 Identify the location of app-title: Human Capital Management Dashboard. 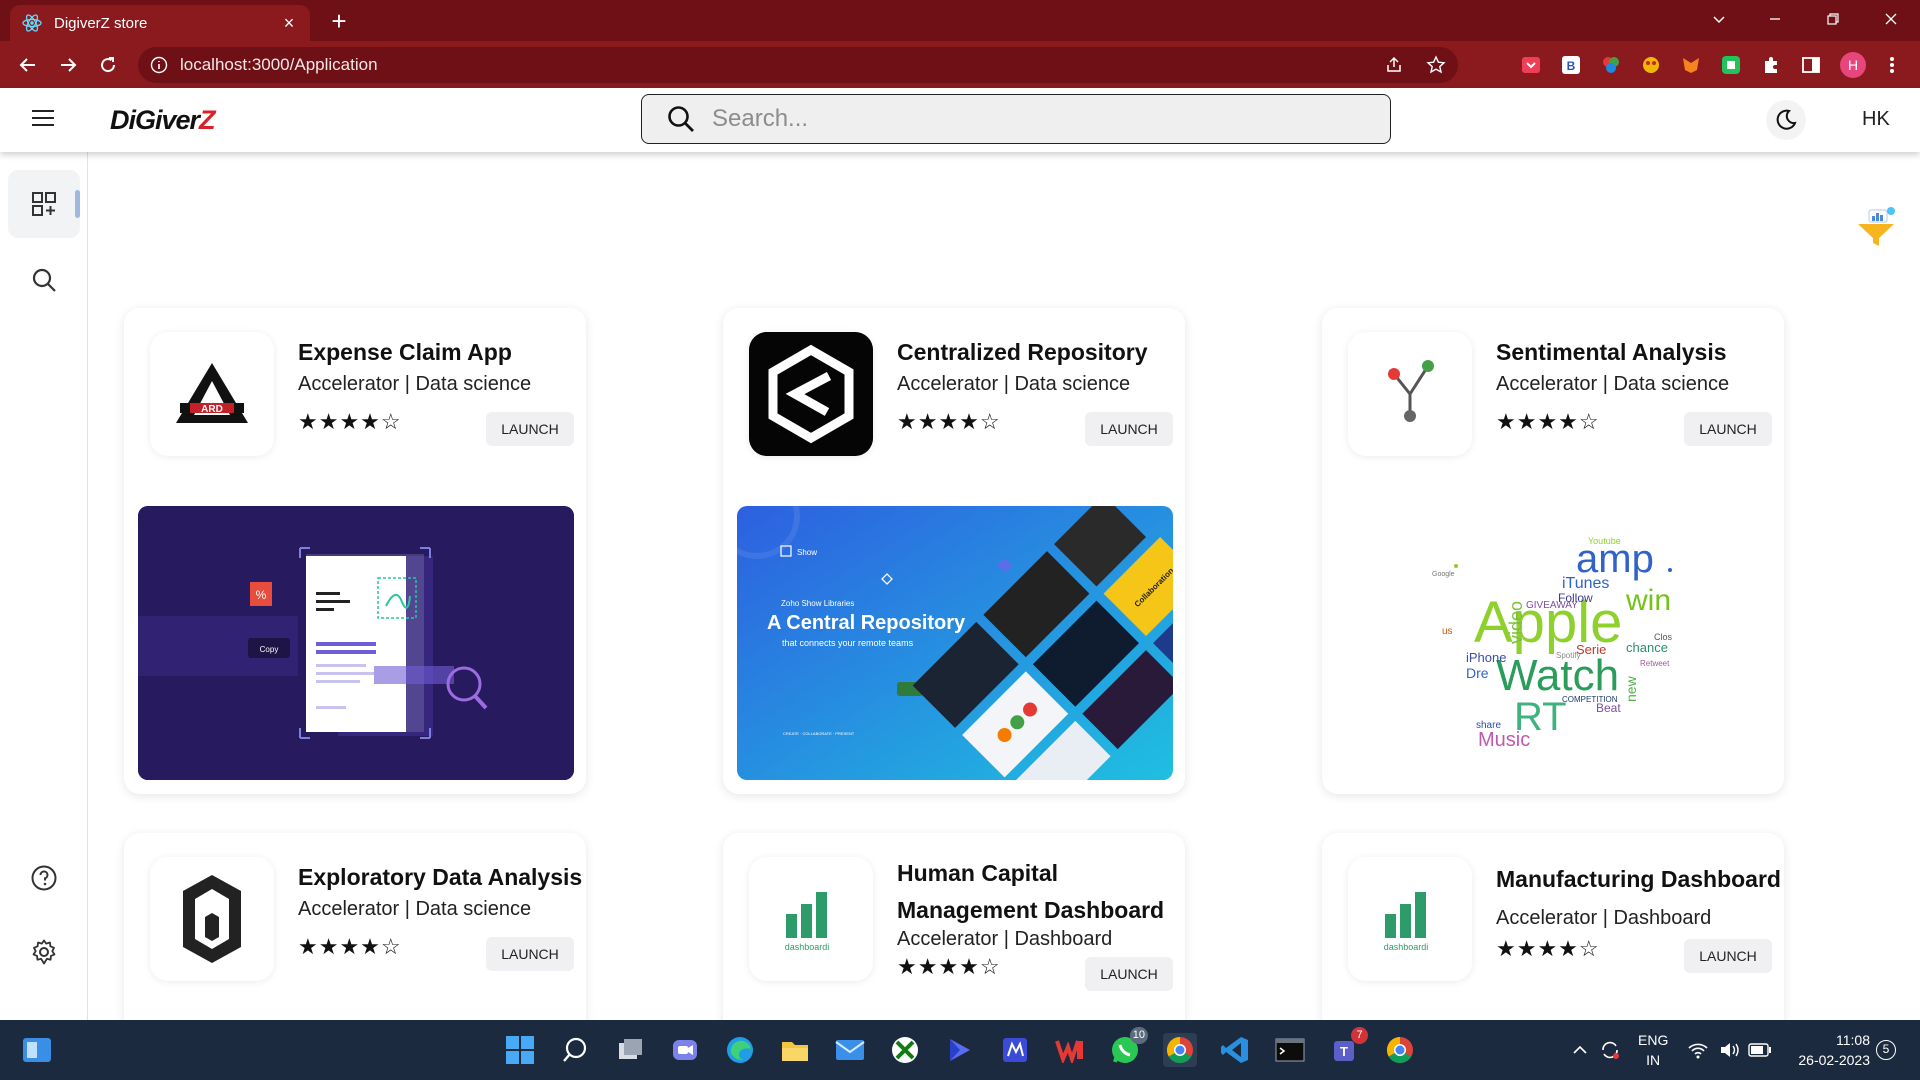
(1031, 891).